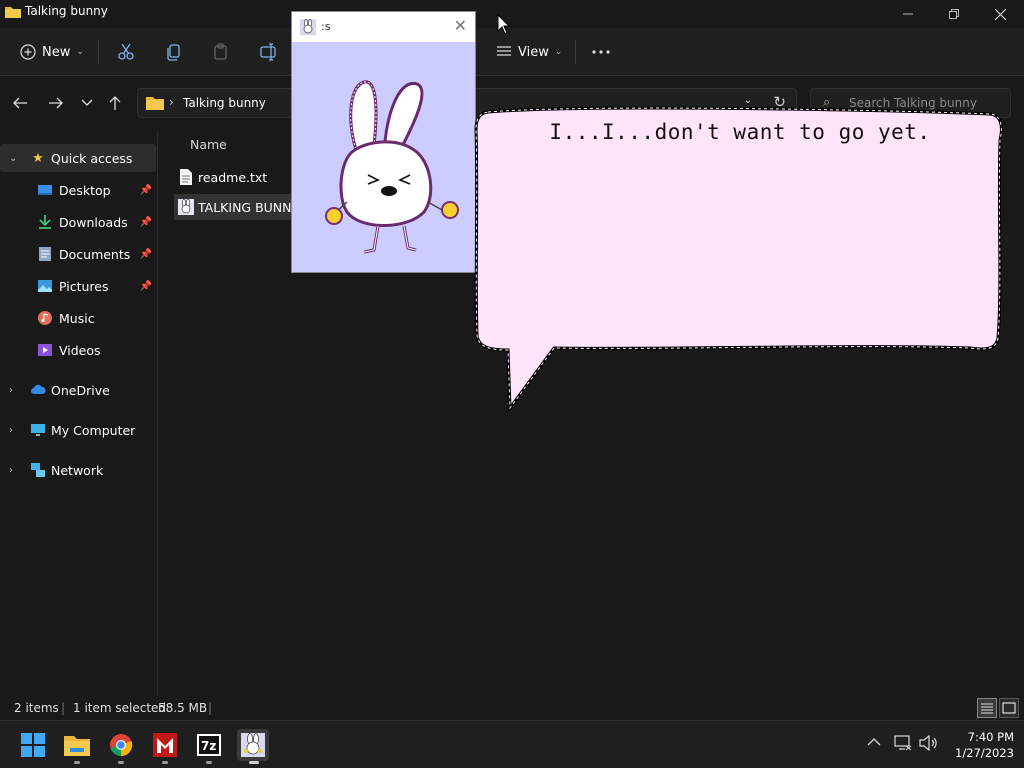 The width and height of the screenshot is (1024, 768). Describe the element at coordinates (98, 52) in the screenshot. I see `divider` at that location.